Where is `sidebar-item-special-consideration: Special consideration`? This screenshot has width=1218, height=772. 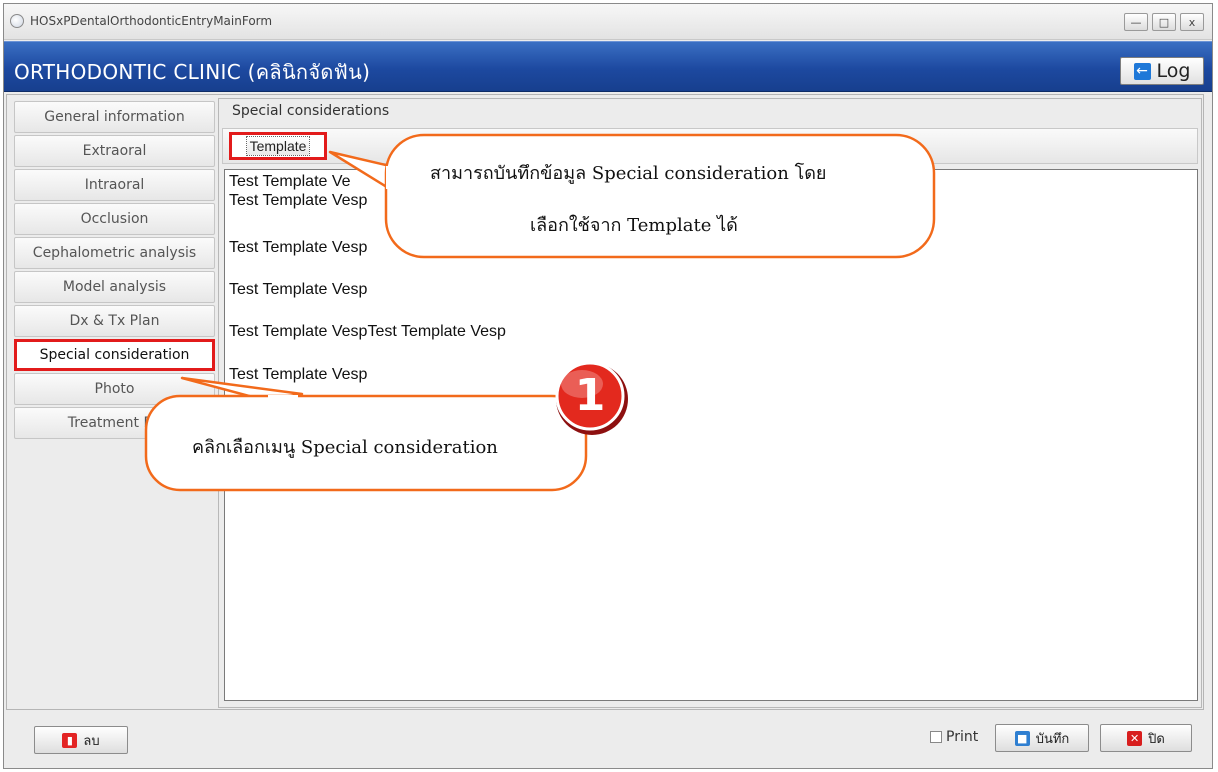
sidebar-item-special-consideration: Special consideration is located at coordinates (114, 355).